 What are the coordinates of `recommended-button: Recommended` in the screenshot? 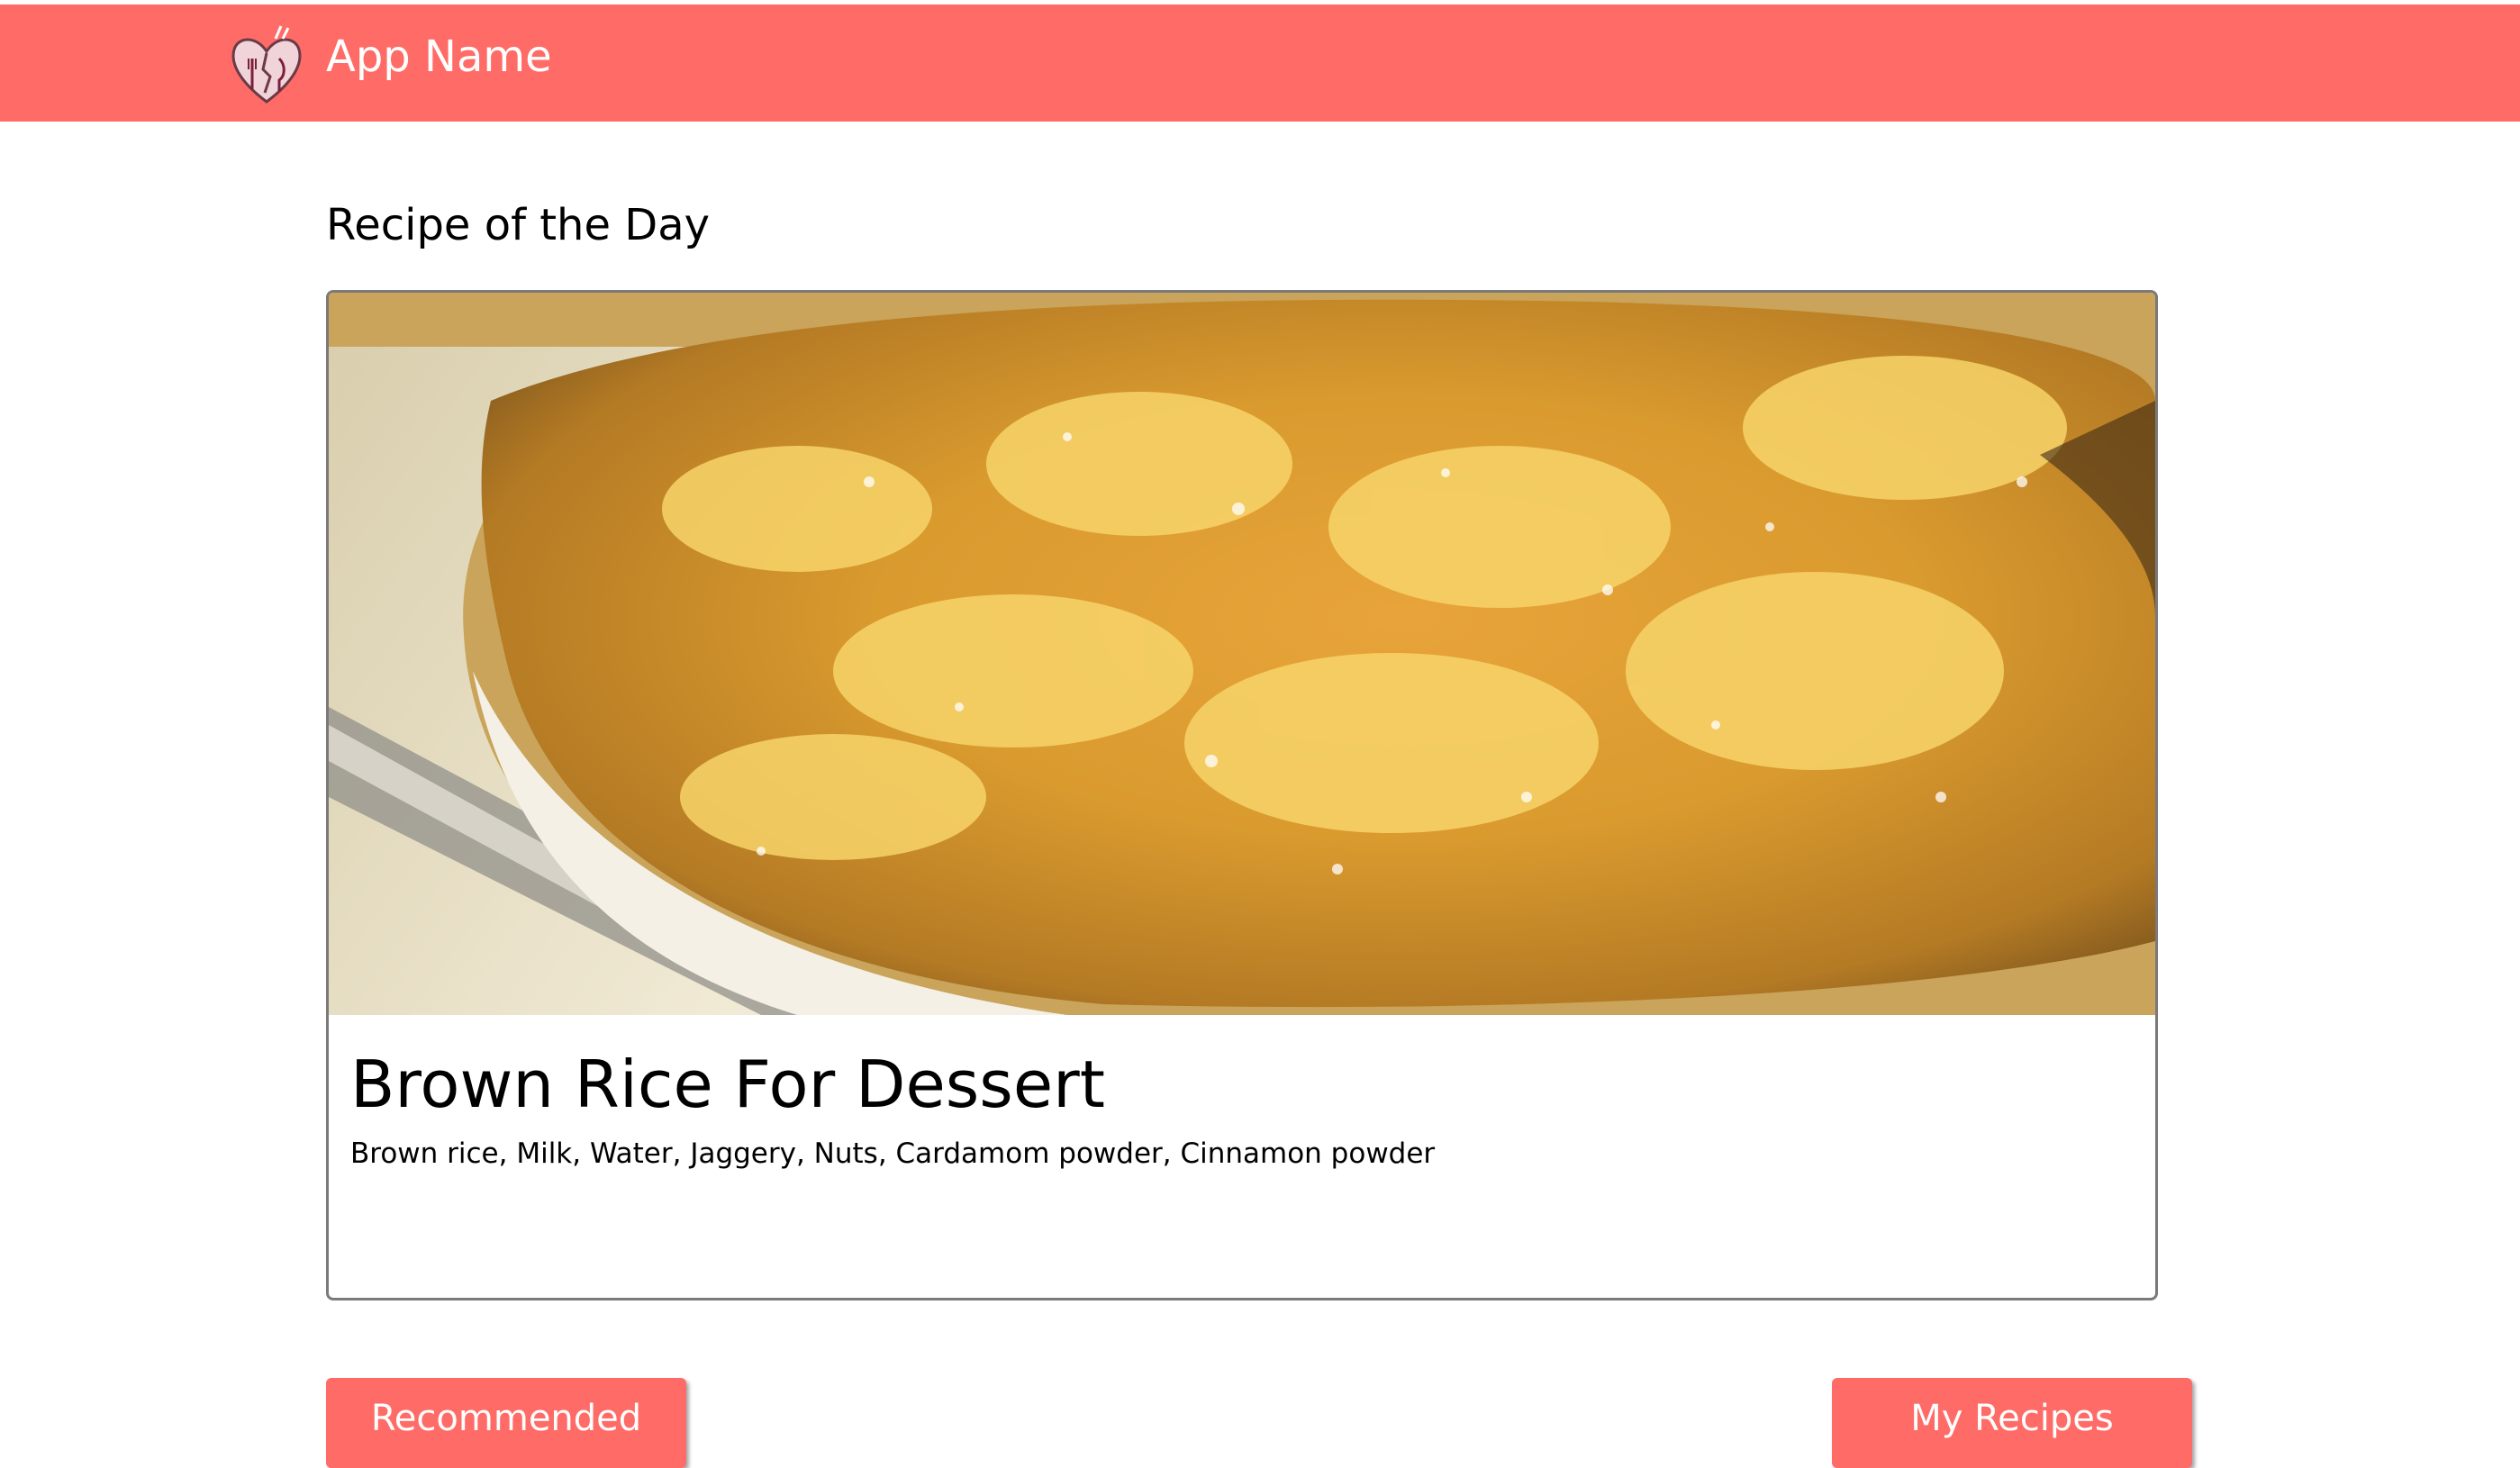 It's located at (506, 1423).